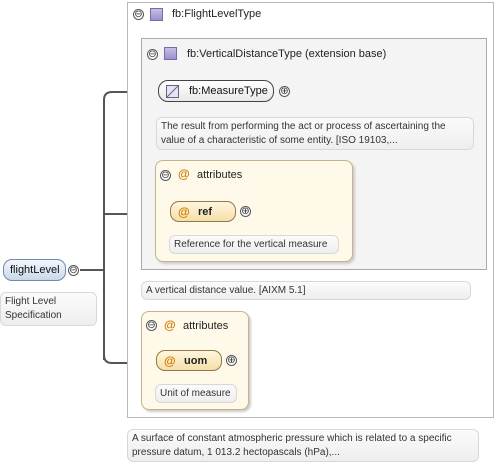  What do you see at coordinates (172, 91) in the screenshot?
I see `simple-type-icon` at bounding box center [172, 91].